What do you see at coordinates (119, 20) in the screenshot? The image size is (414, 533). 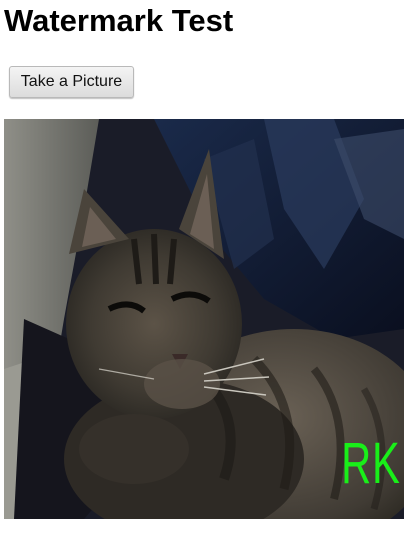 I see `page-title: Watermark Test` at bounding box center [119, 20].